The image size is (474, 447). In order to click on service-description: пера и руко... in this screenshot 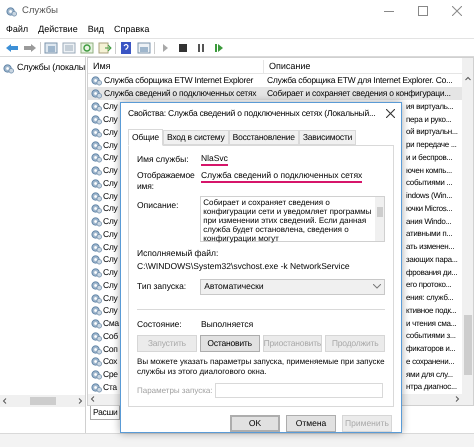, I will do `click(429, 120)`.